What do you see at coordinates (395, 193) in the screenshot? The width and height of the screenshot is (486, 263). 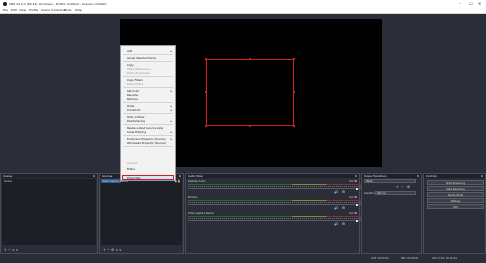 I see `duration-spinbox: 300 ms` at bounding box center [395, 193].